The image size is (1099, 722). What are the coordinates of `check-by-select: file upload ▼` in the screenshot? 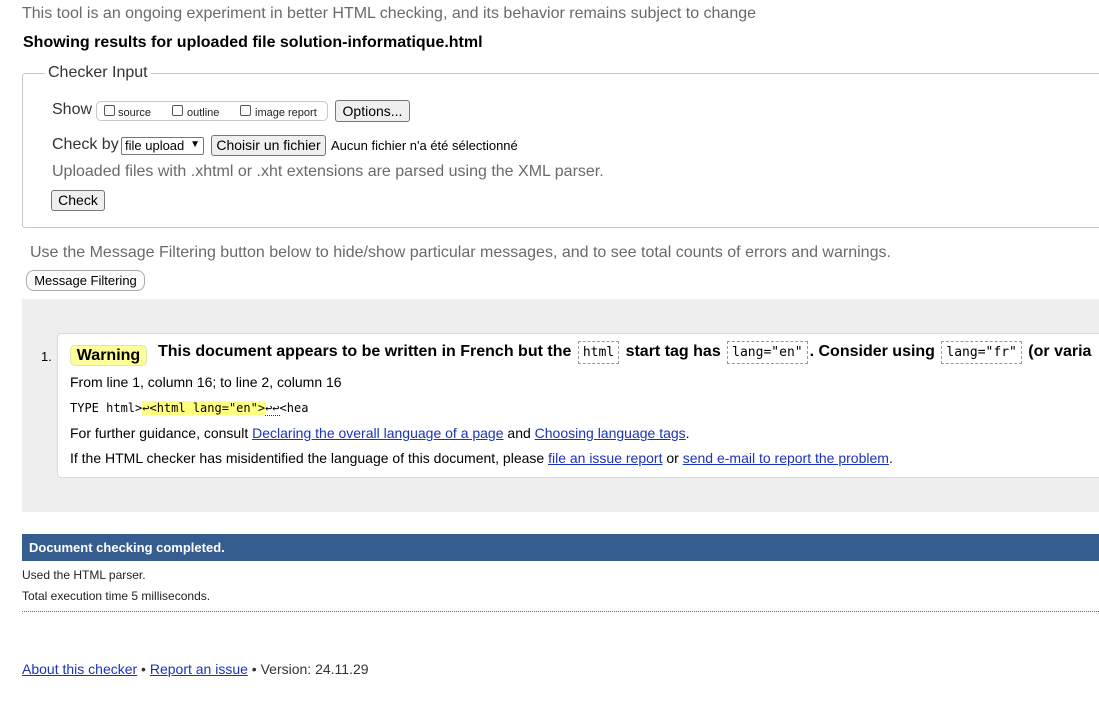 It's located at (162, 146).